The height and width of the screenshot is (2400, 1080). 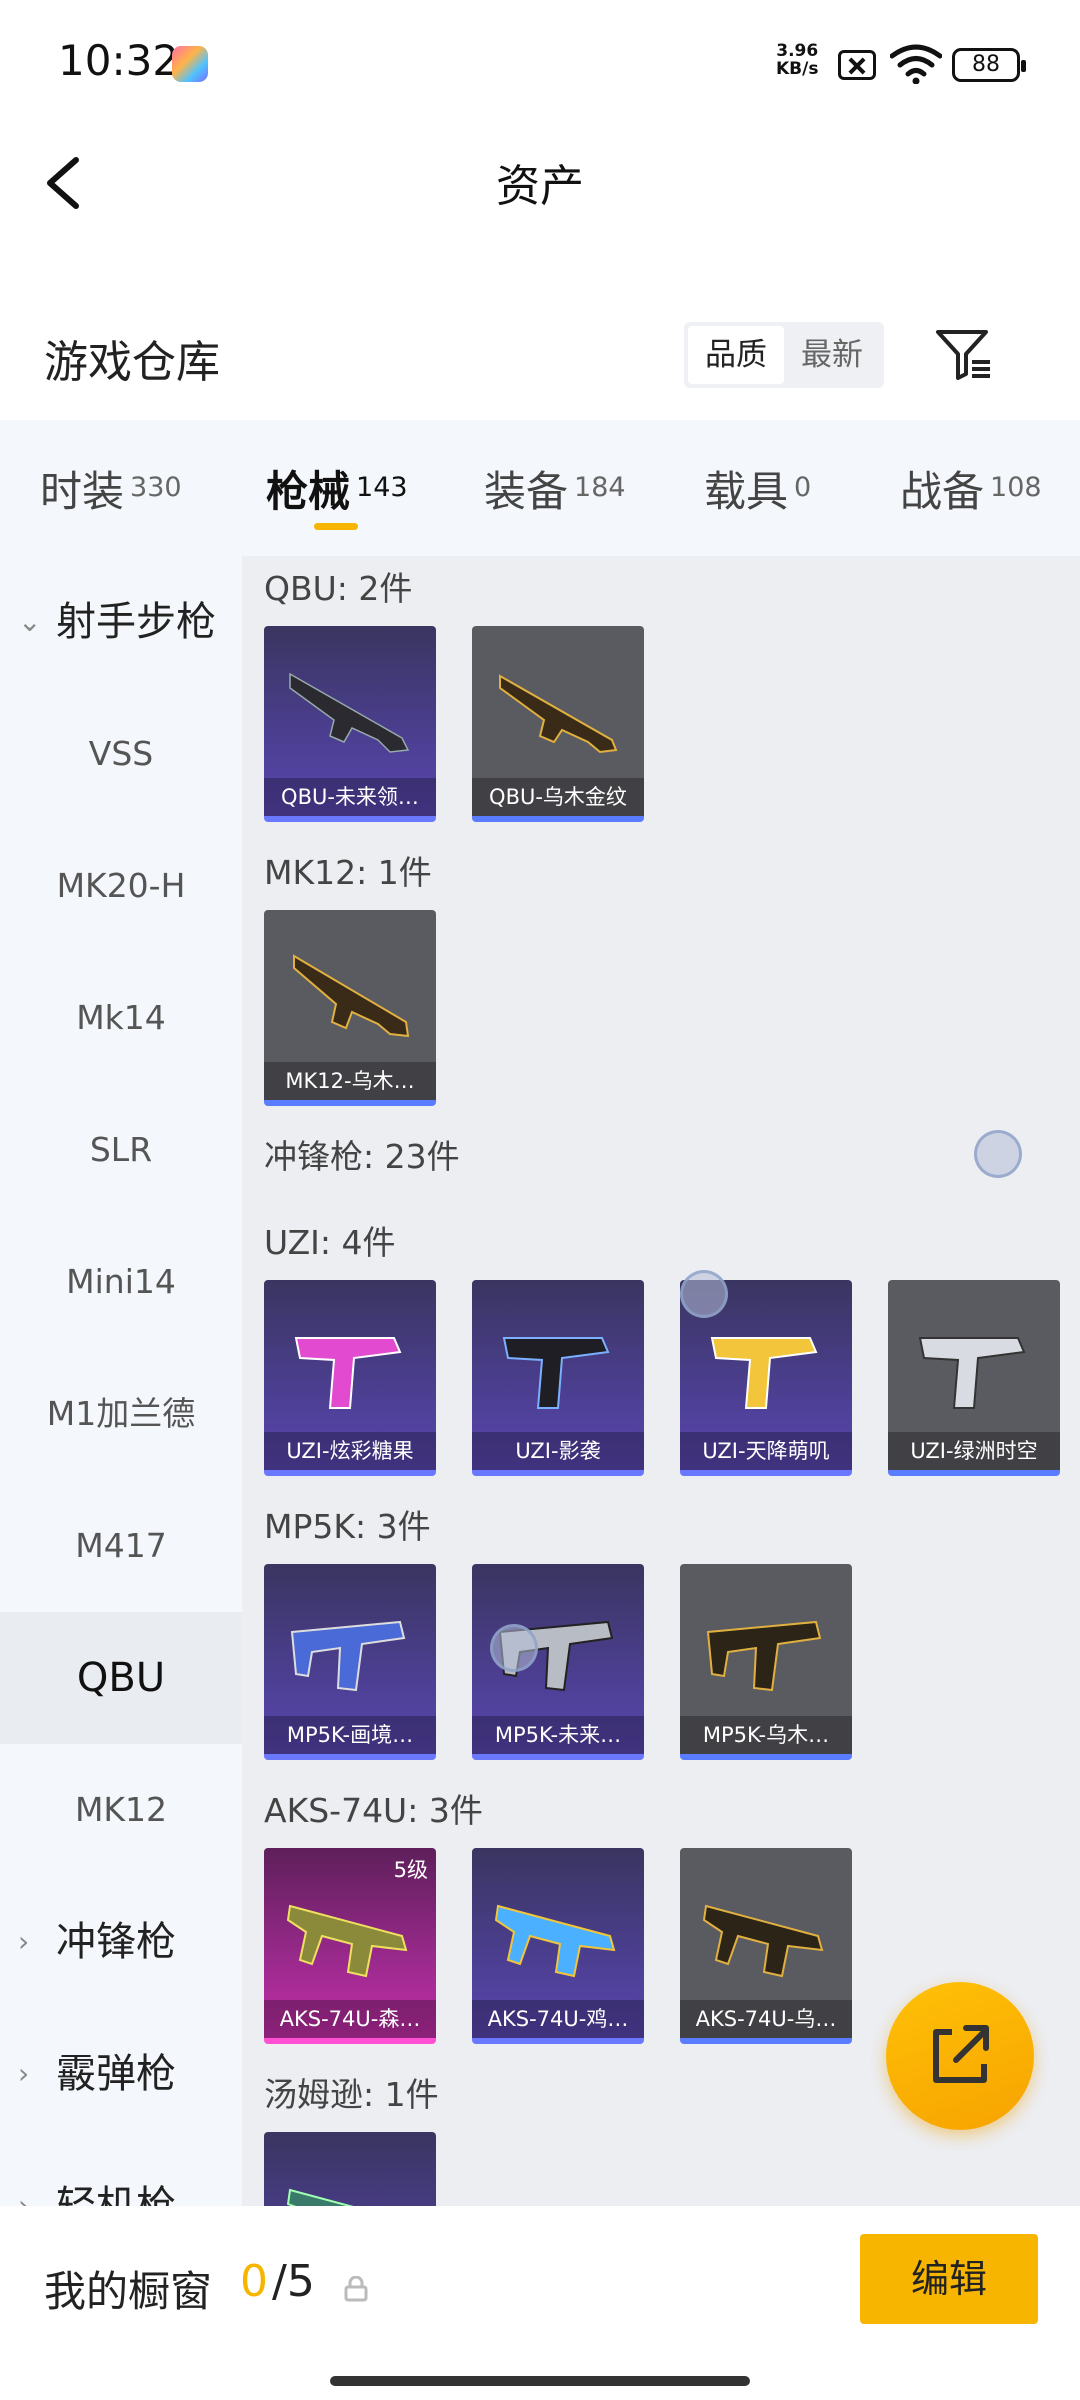 What do you see at coordinates (556, 1373) in the screenshot?
I see `uzi-dark-icon` at bounding box center [556, 1373].